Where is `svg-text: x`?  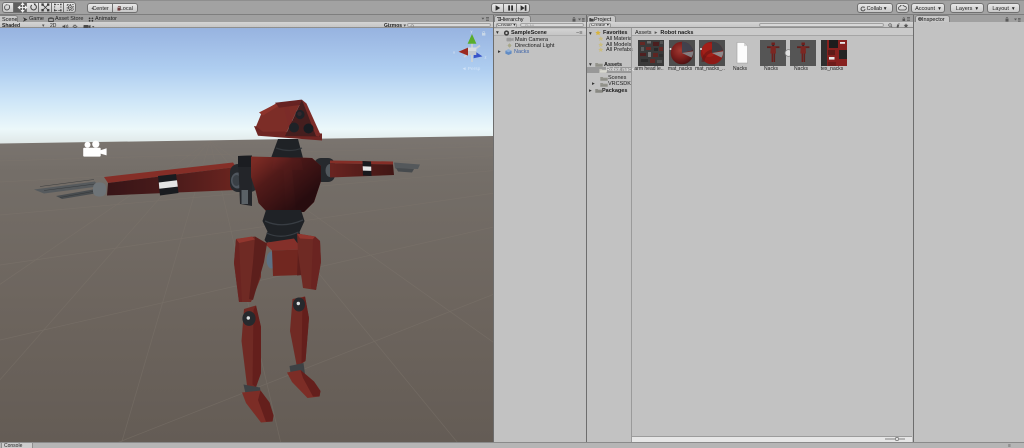 svg-text: x is located at coordinates (454, 52).